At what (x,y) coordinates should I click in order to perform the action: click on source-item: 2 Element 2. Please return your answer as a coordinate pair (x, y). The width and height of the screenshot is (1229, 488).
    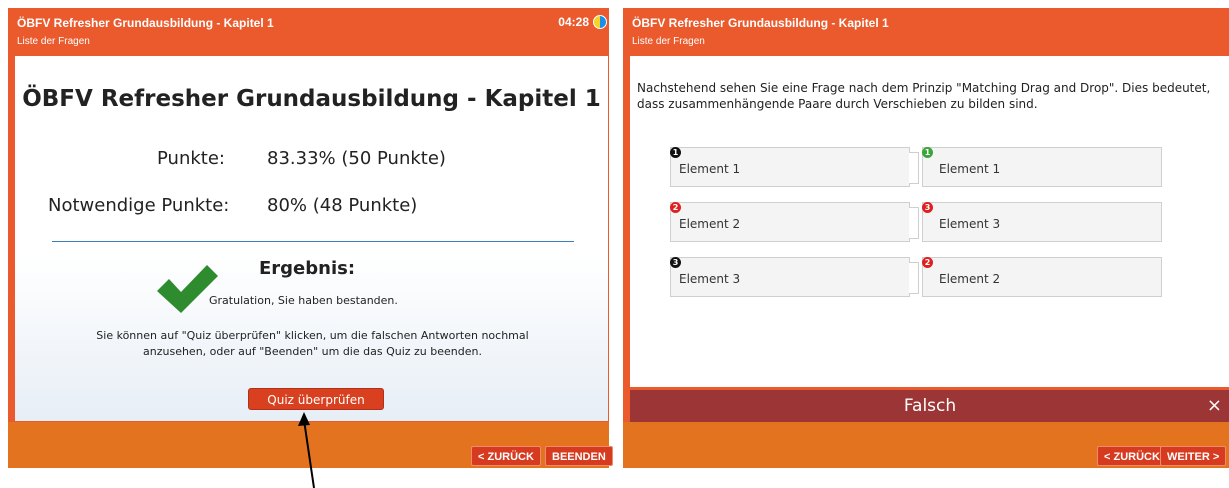
    Looking at the image, I should click on (790, 222).